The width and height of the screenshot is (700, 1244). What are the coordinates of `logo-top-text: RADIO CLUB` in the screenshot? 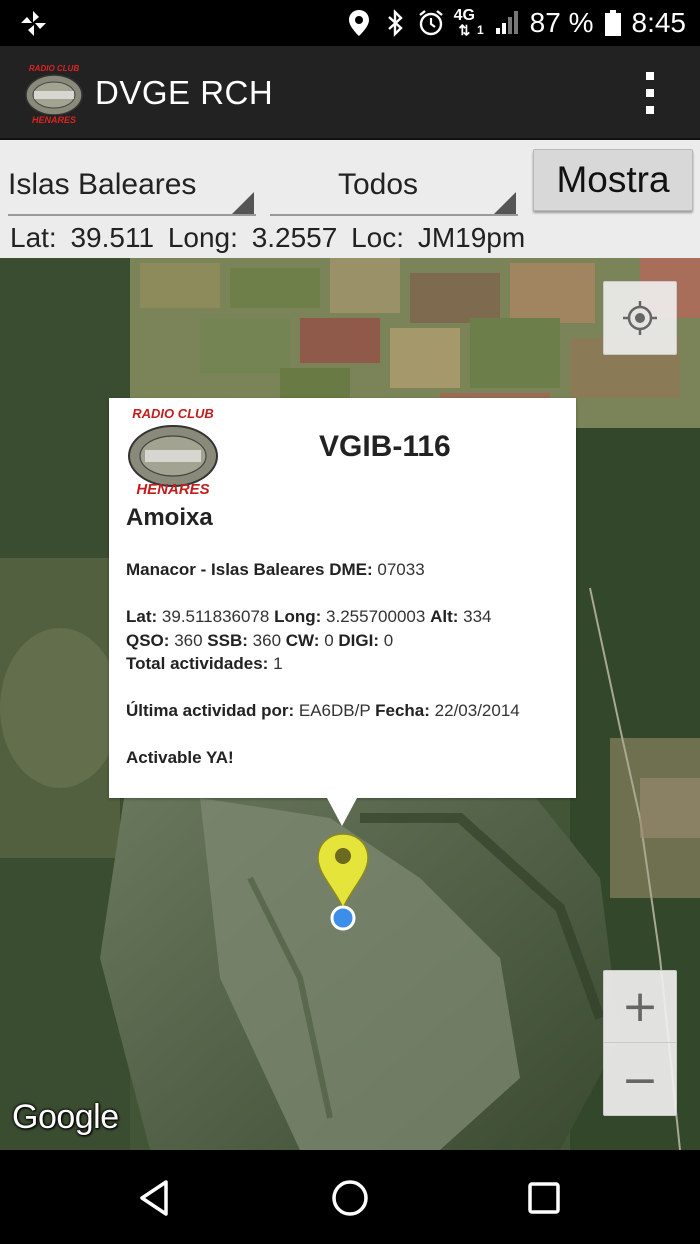 It's located at (173, 413).